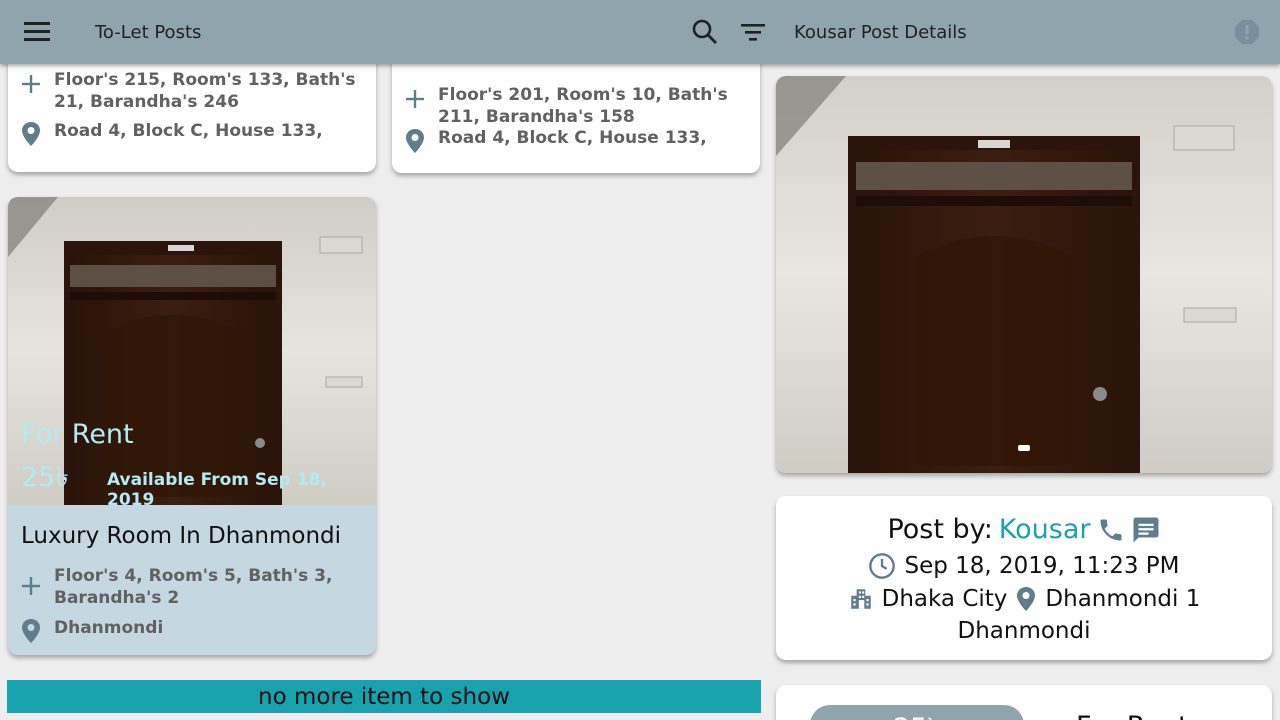  I want to click on price-chip-label: 25৳, so click(917, 714).